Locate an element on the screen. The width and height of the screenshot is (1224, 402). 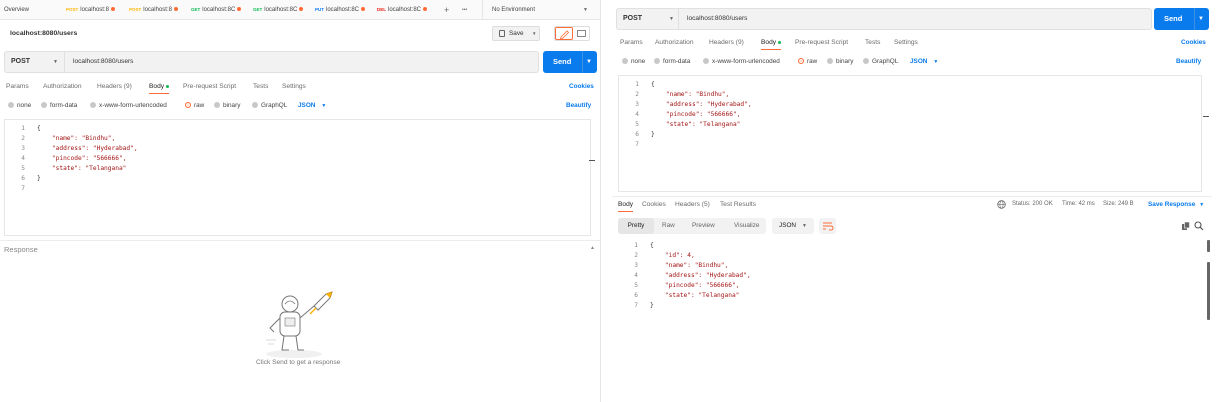
view-mode-pretty: Pretty is located at coordinates (636, 226).